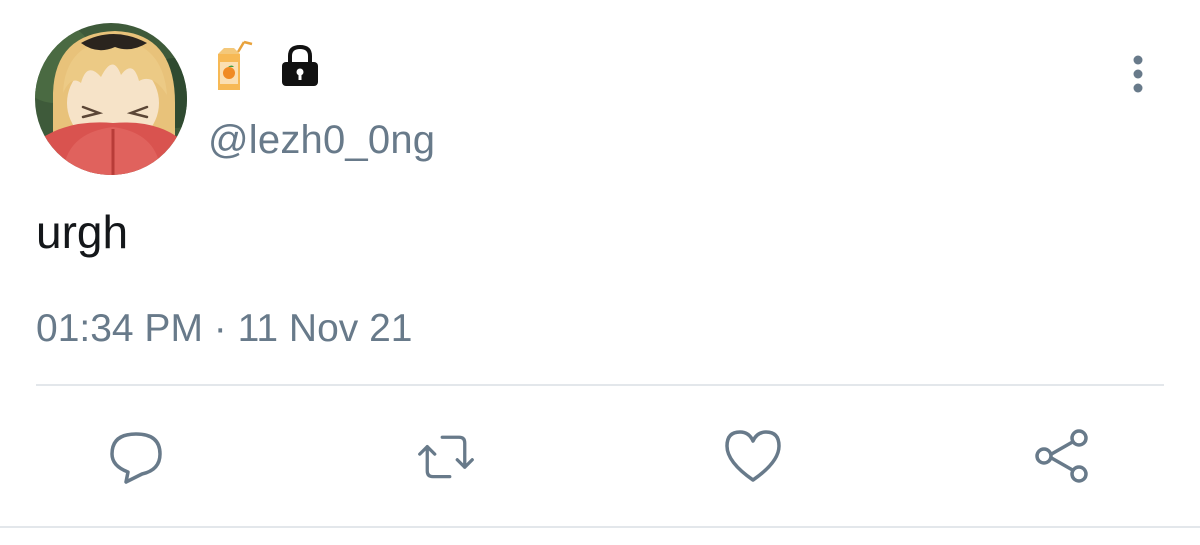  What do you see at coordinates (600, 527) in the screenshot?
I see `bottom-divider` at bounding box center [600, 527].